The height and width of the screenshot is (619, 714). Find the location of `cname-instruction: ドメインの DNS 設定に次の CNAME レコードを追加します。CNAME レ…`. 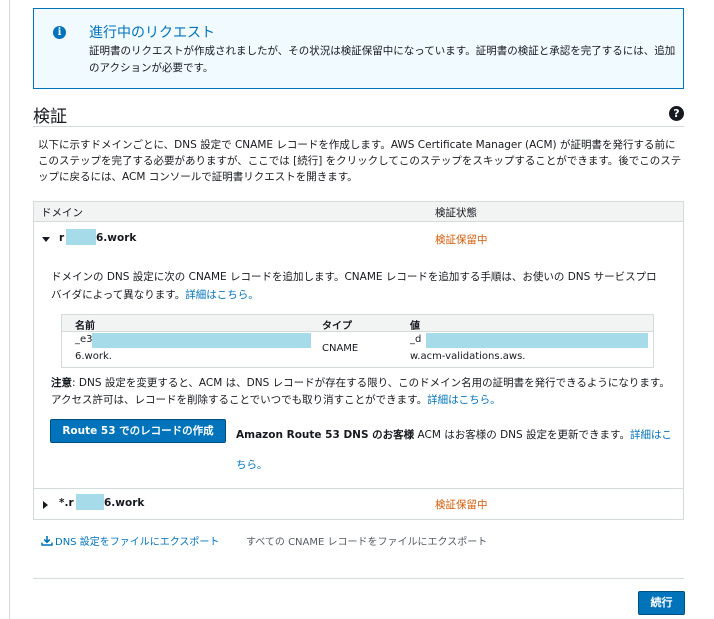

cname-instruction: ドメインの DNS 設定に次の CNAME レコードを追加します。CNAME レ… is located at coordinates (358, 286).